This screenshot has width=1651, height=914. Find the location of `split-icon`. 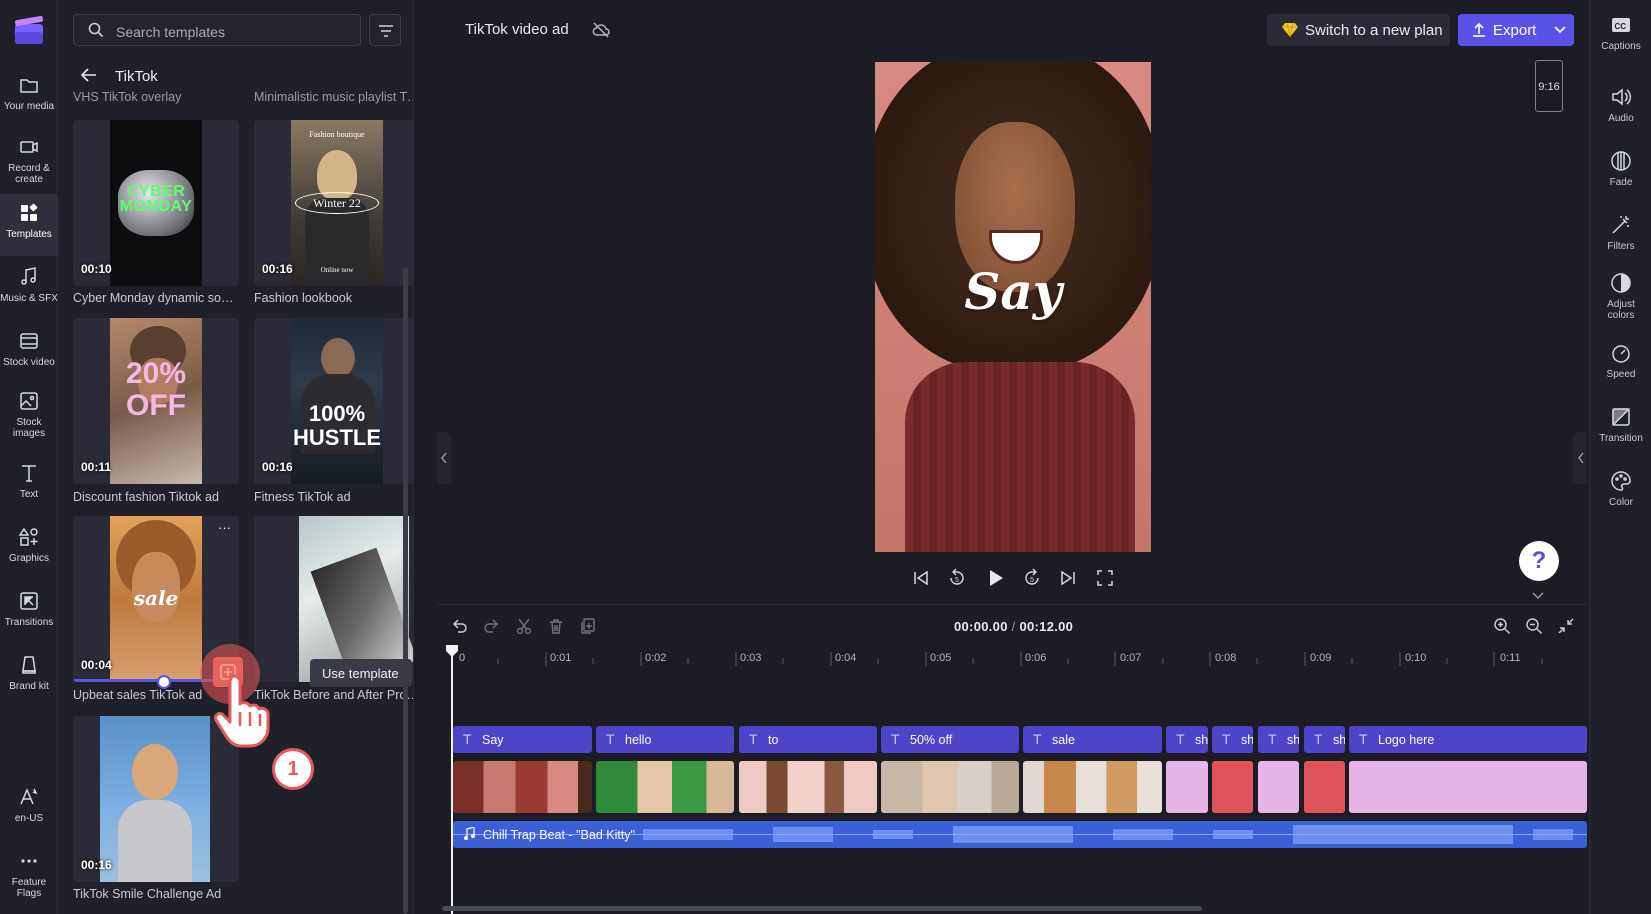

split-icon is located at coordinates (524, 626).